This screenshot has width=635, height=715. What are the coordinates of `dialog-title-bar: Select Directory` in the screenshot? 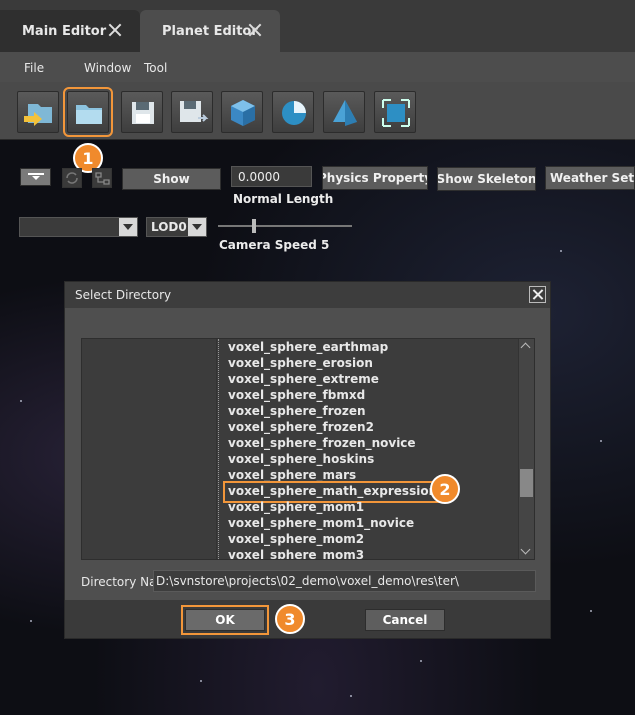 It's located at (307, 295).